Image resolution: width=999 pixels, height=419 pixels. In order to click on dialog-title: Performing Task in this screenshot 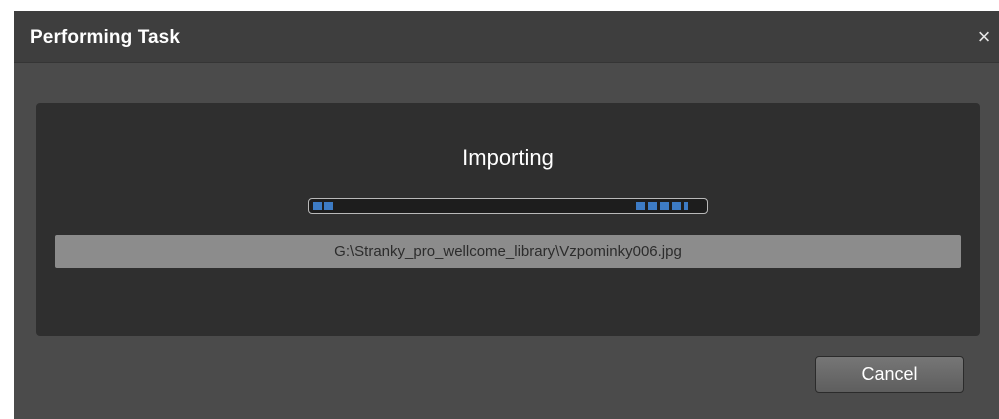, I will do `click(105, 37)`.